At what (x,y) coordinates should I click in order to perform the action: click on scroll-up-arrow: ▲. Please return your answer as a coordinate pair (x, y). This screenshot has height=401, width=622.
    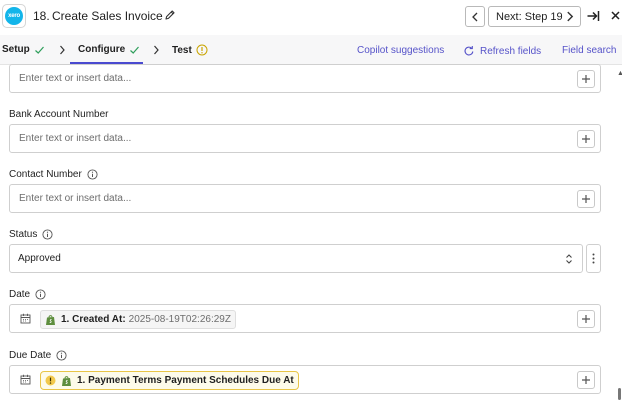
    Looking at the image, I should click on (619, 73).